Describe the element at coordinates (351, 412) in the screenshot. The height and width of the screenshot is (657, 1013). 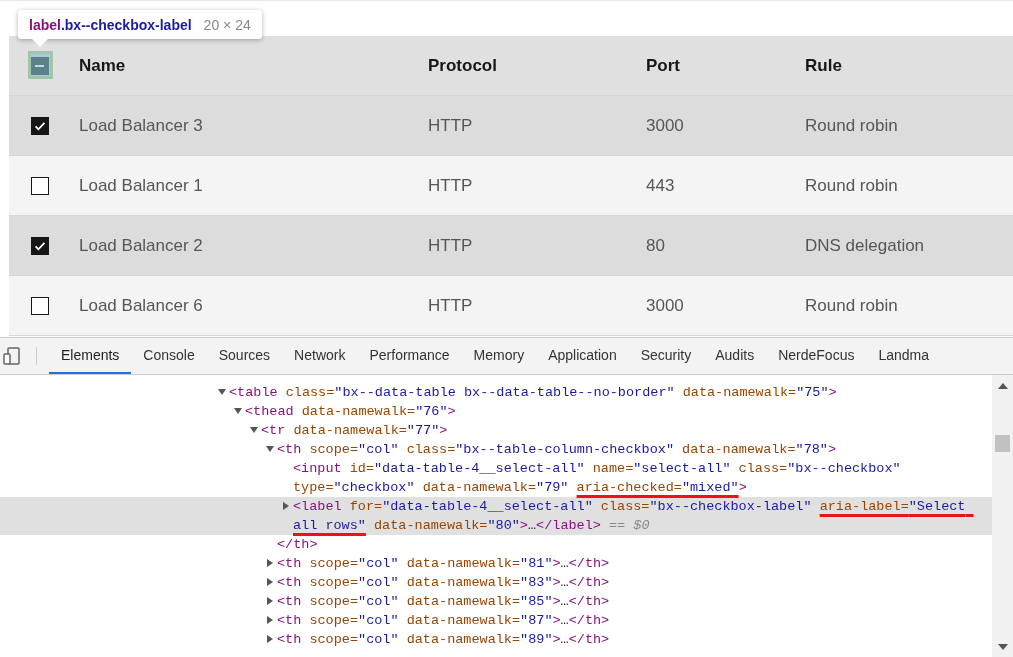
I see `code-line: <thead data-namewalk="76">` at that location.